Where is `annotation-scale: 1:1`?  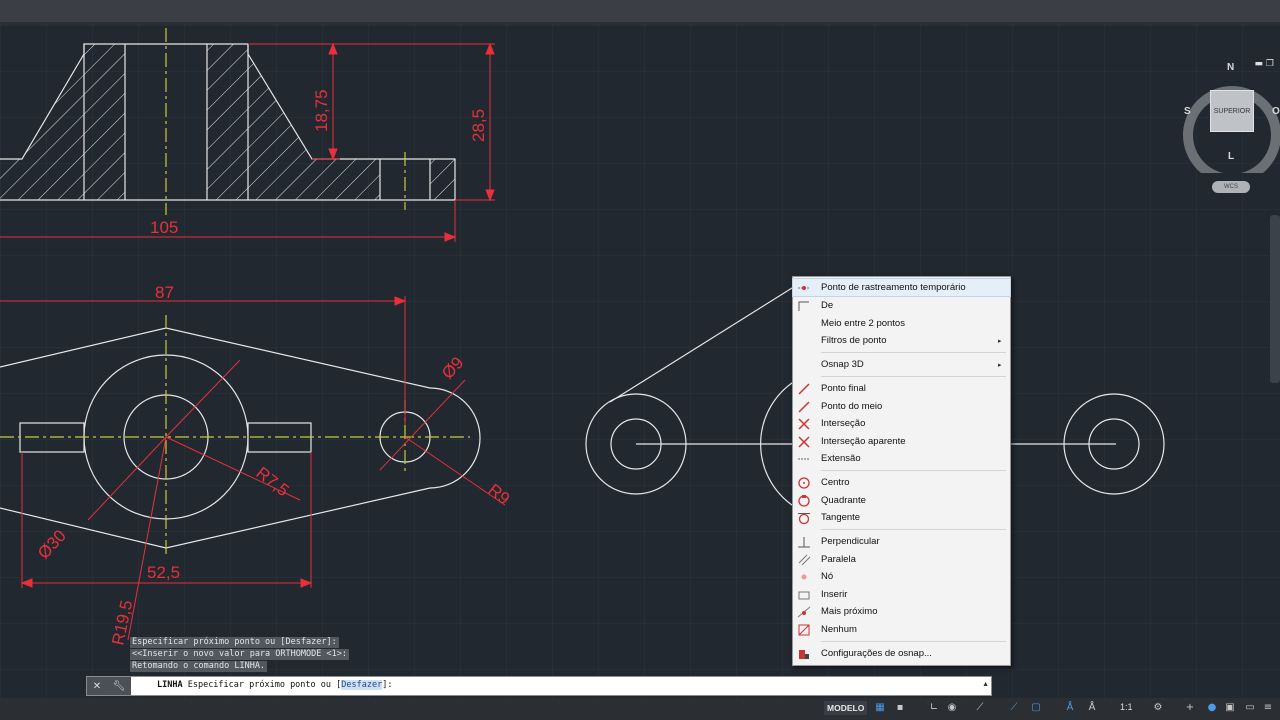 annotation-scale: 1:1 is located at coordinates (1126, 707).